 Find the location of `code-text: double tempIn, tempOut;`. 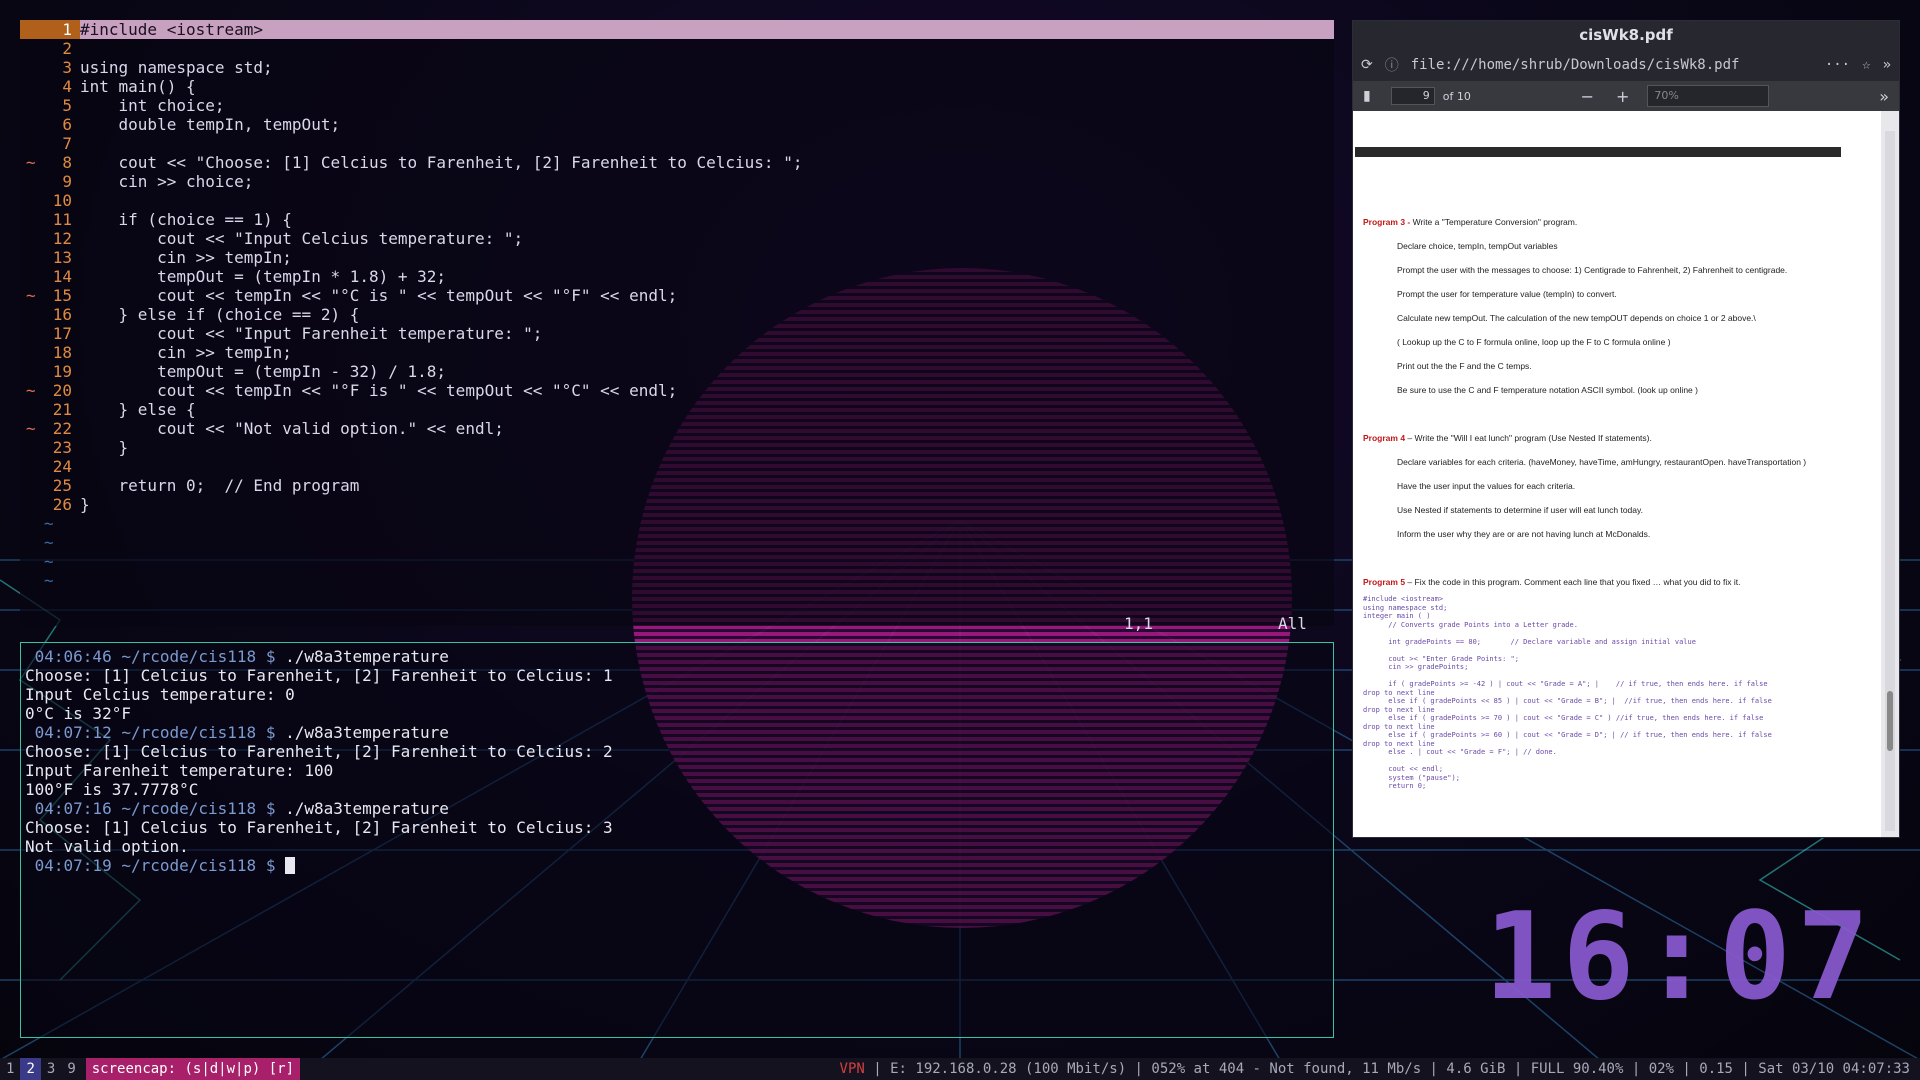

code-text: double tempIn, tempOut; is located at coordinates (210, 124).